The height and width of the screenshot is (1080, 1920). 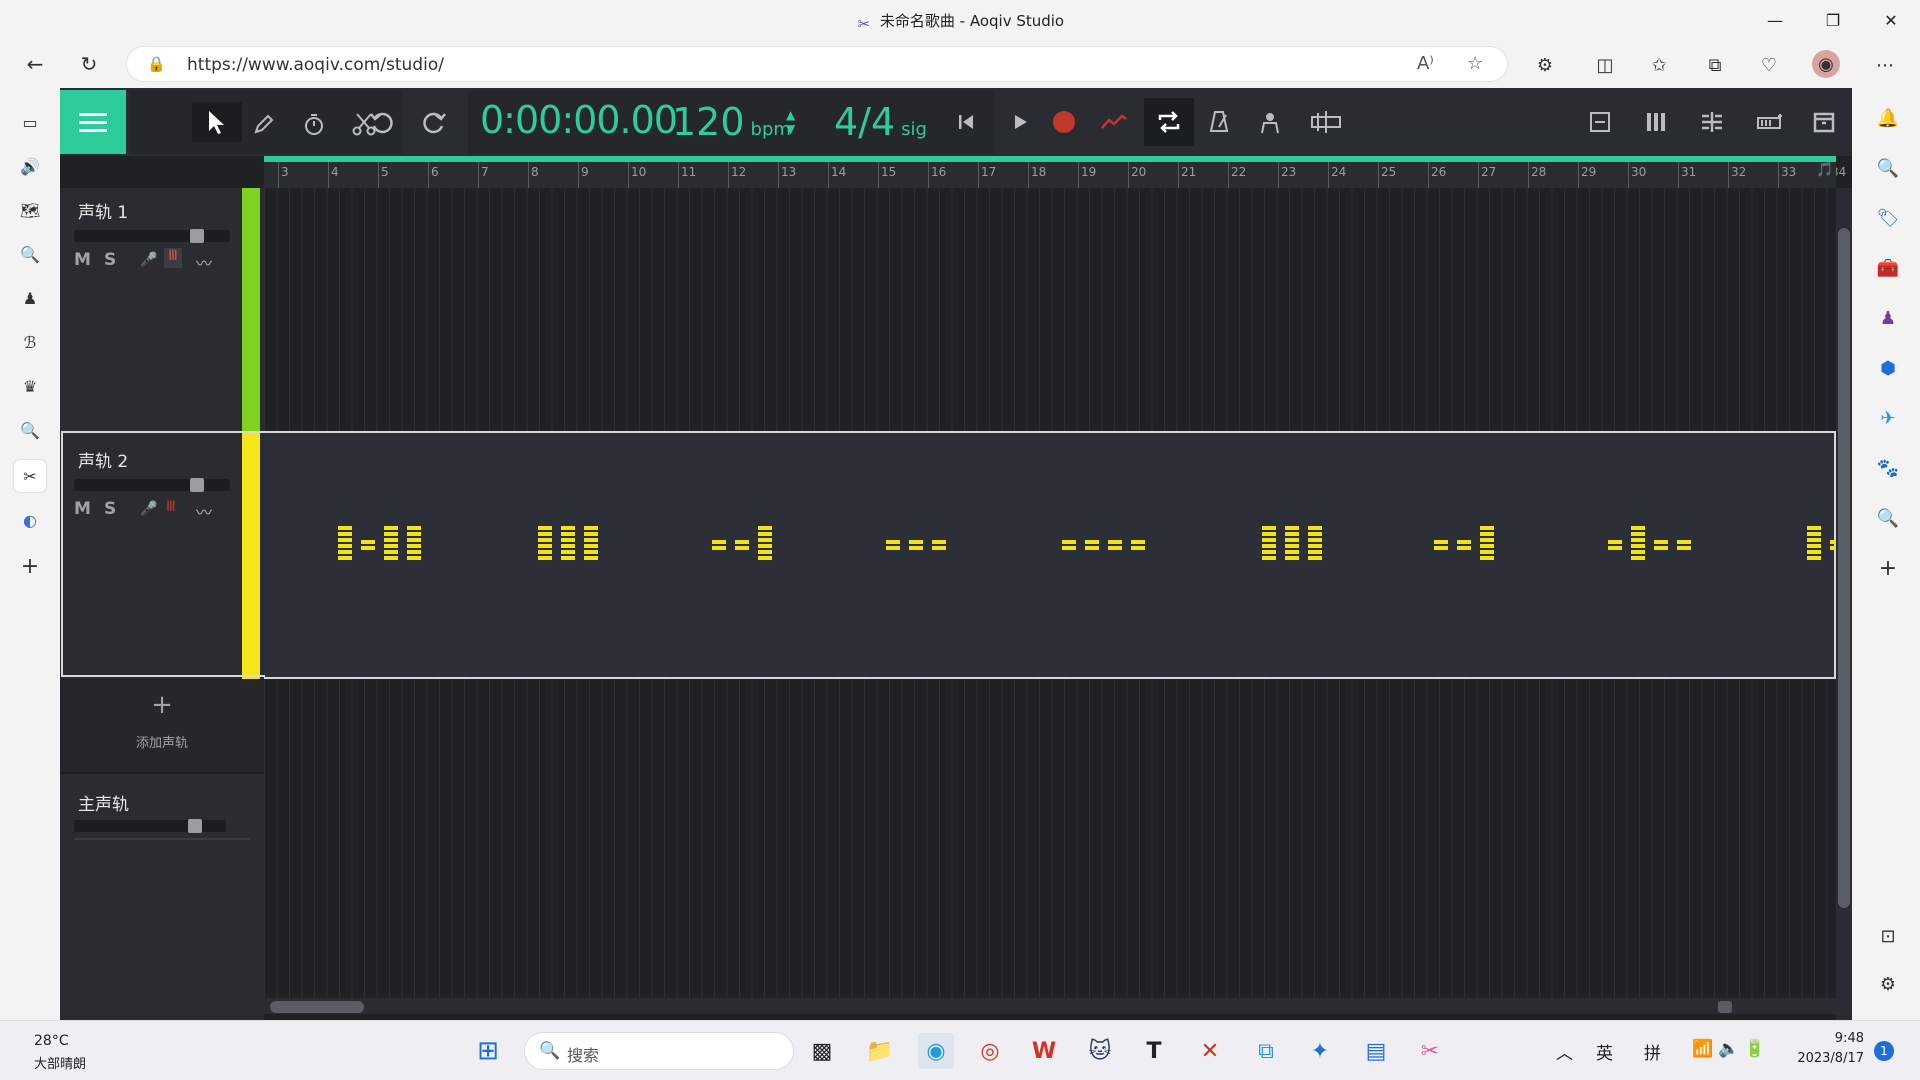 I want to click on mic-icon-2: 🎤, so click(x=148, y=509).